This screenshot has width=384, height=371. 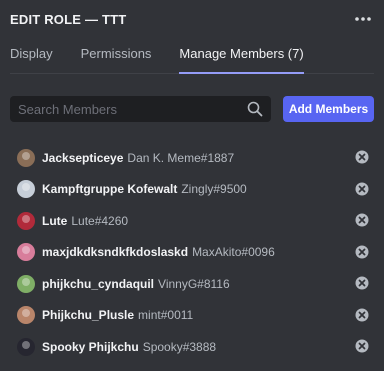 What do you see at coordinates (55, 220) in the screenshot?
I see `member-display-name: Lute` at bounding box center [55, 220].